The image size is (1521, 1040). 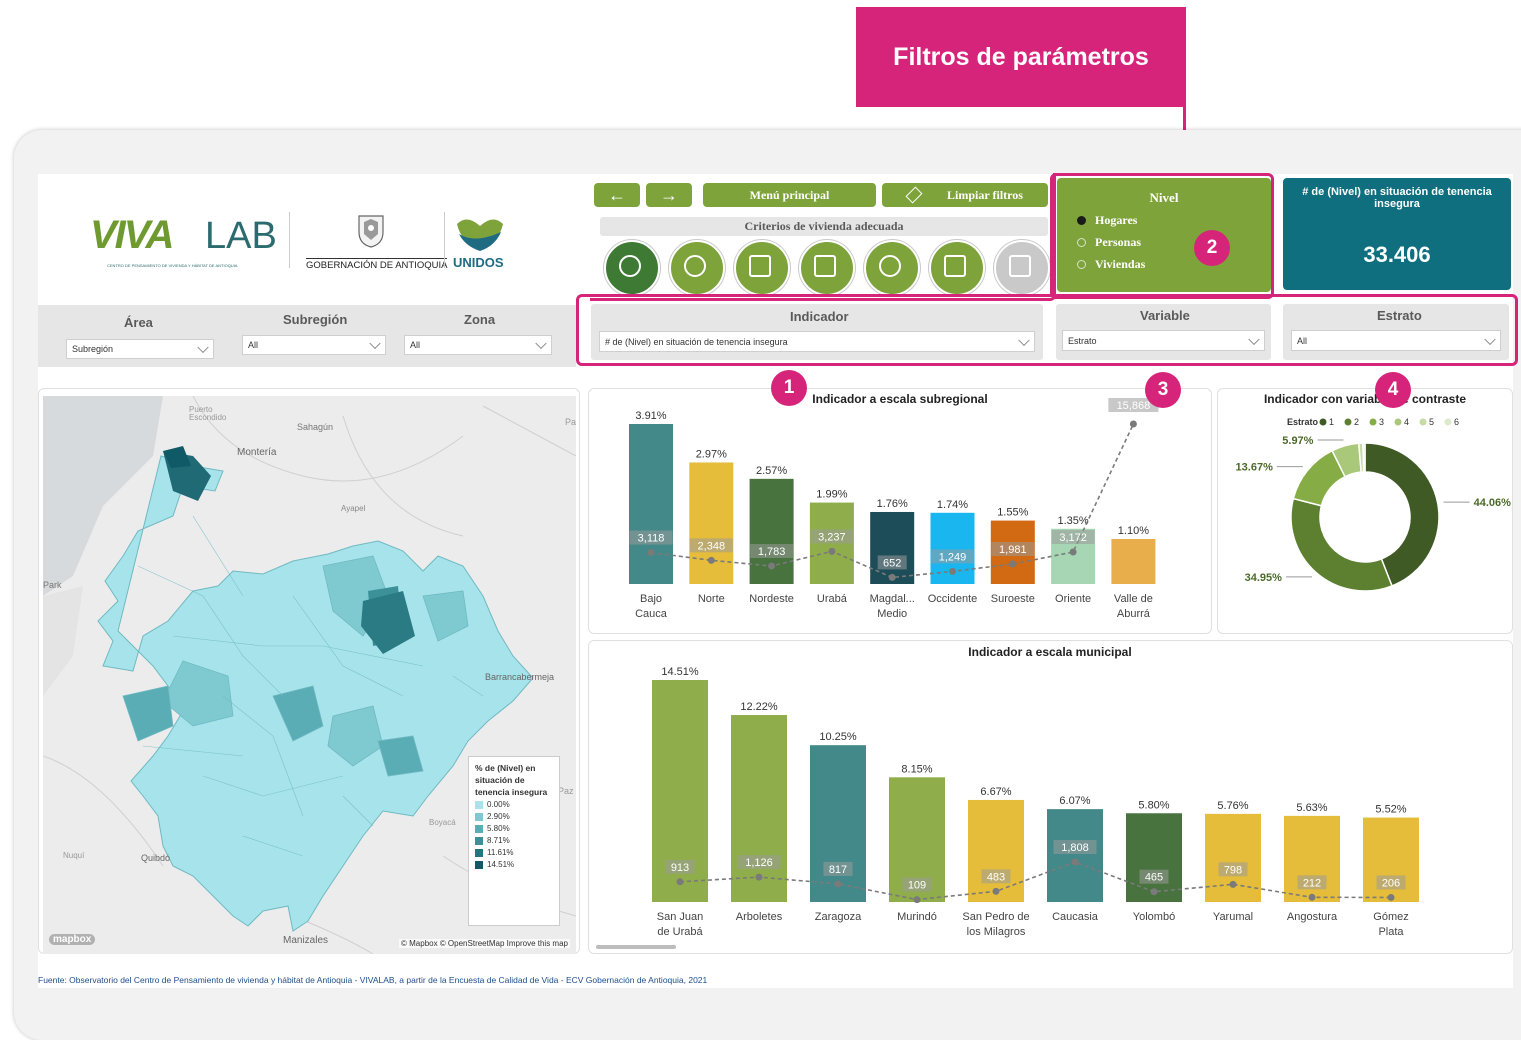 What do you see at coordinates (52, 585) in the screenshot?
I see `map-place-label: Park` at bounding box center [52, 585].